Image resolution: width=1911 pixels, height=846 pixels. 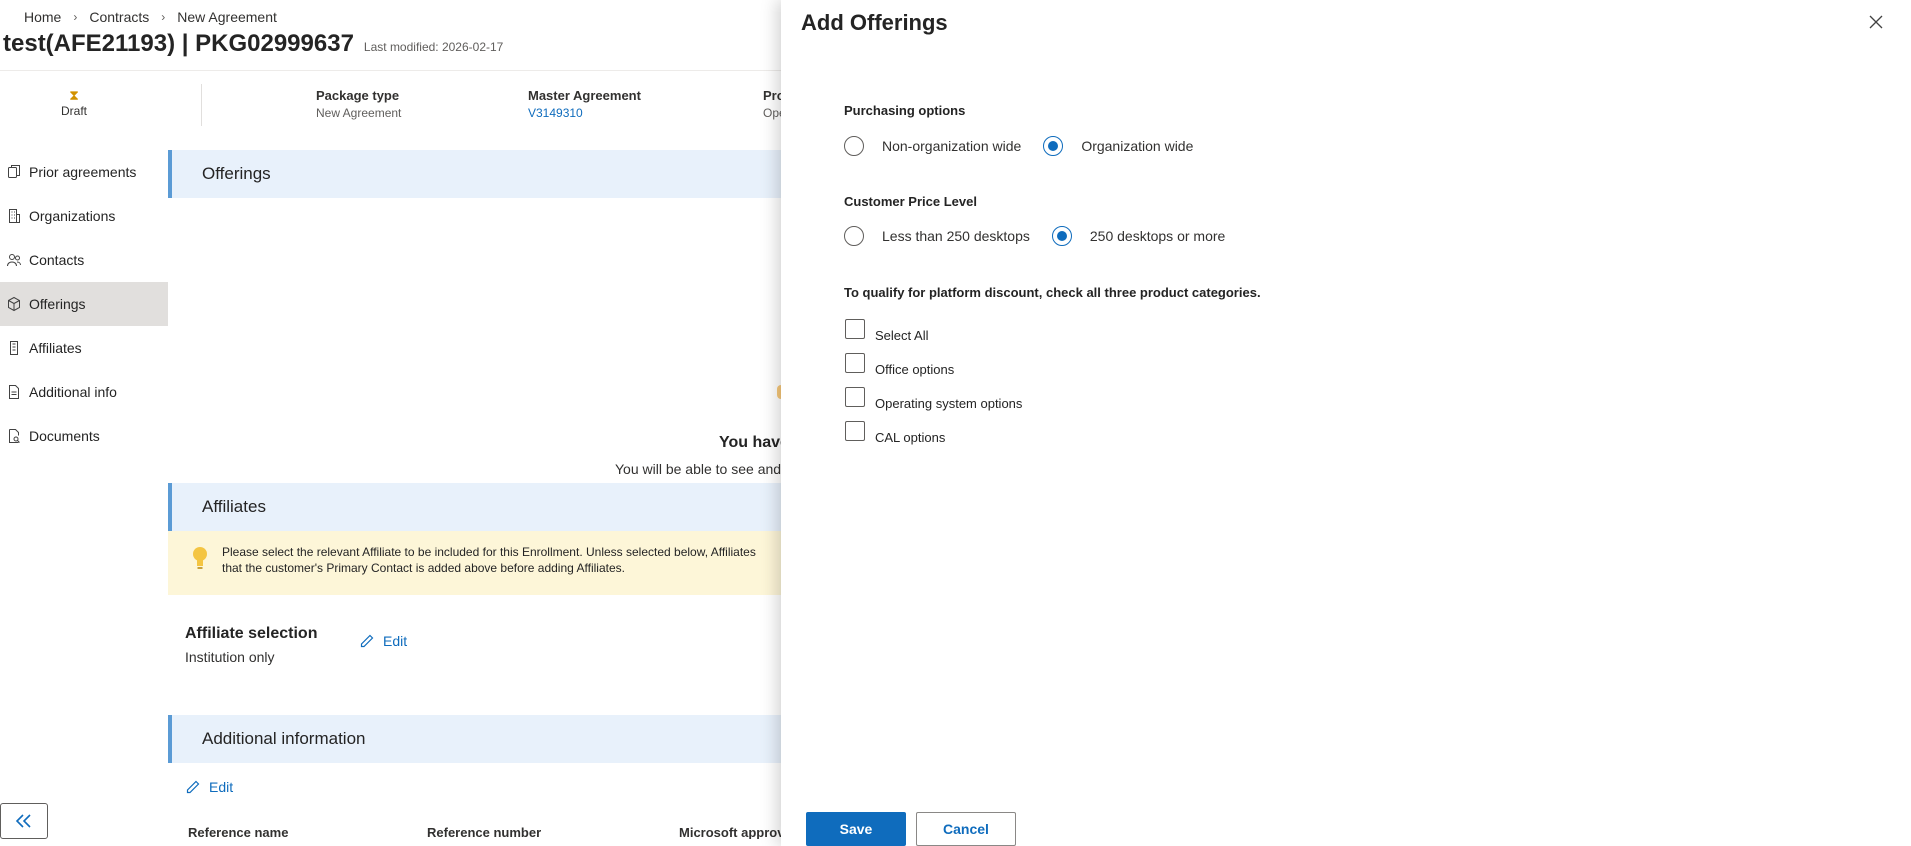 I want to click on close-button, so click(x=1876, y=22).